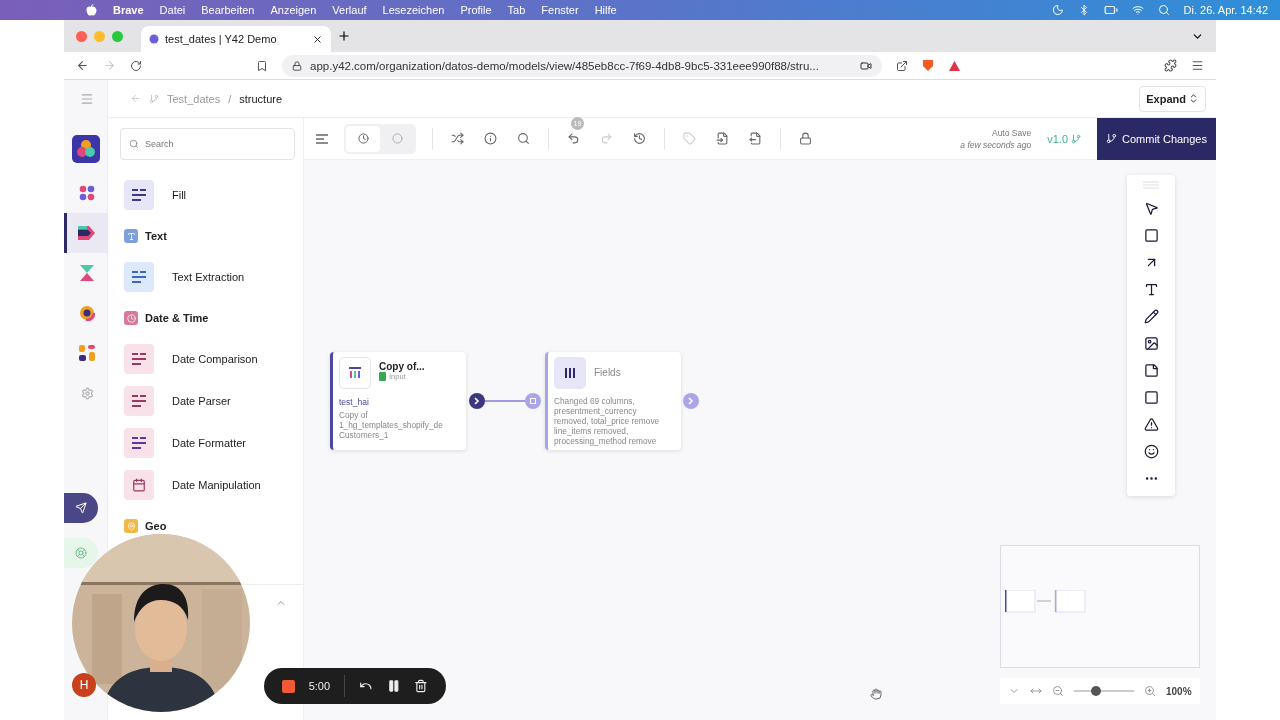  I want to click on menu-item: Fenster, so click(560, 10).